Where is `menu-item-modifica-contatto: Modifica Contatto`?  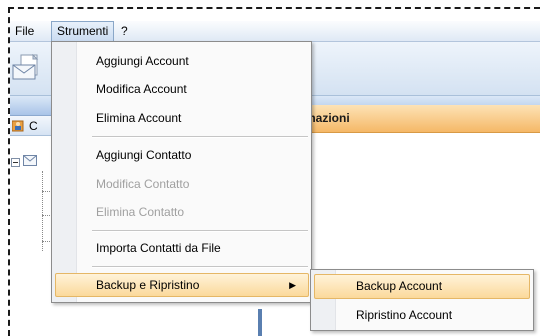
menu-item-modifica-contatto: Modifica Contatto is located at coordinates (143, 184).